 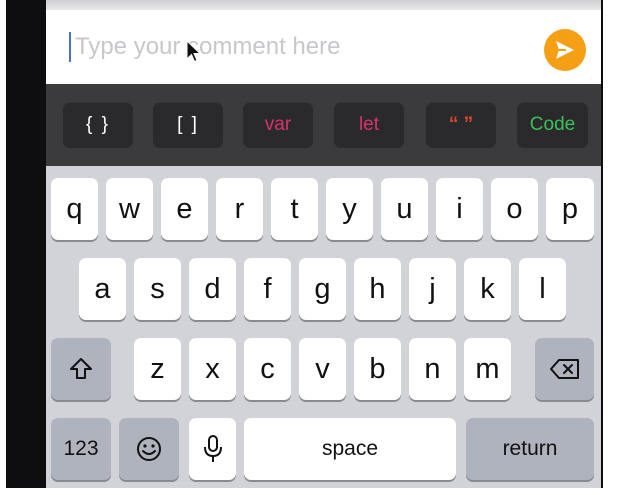 I want to click on code-button: Code, so click(x=552, y=125).